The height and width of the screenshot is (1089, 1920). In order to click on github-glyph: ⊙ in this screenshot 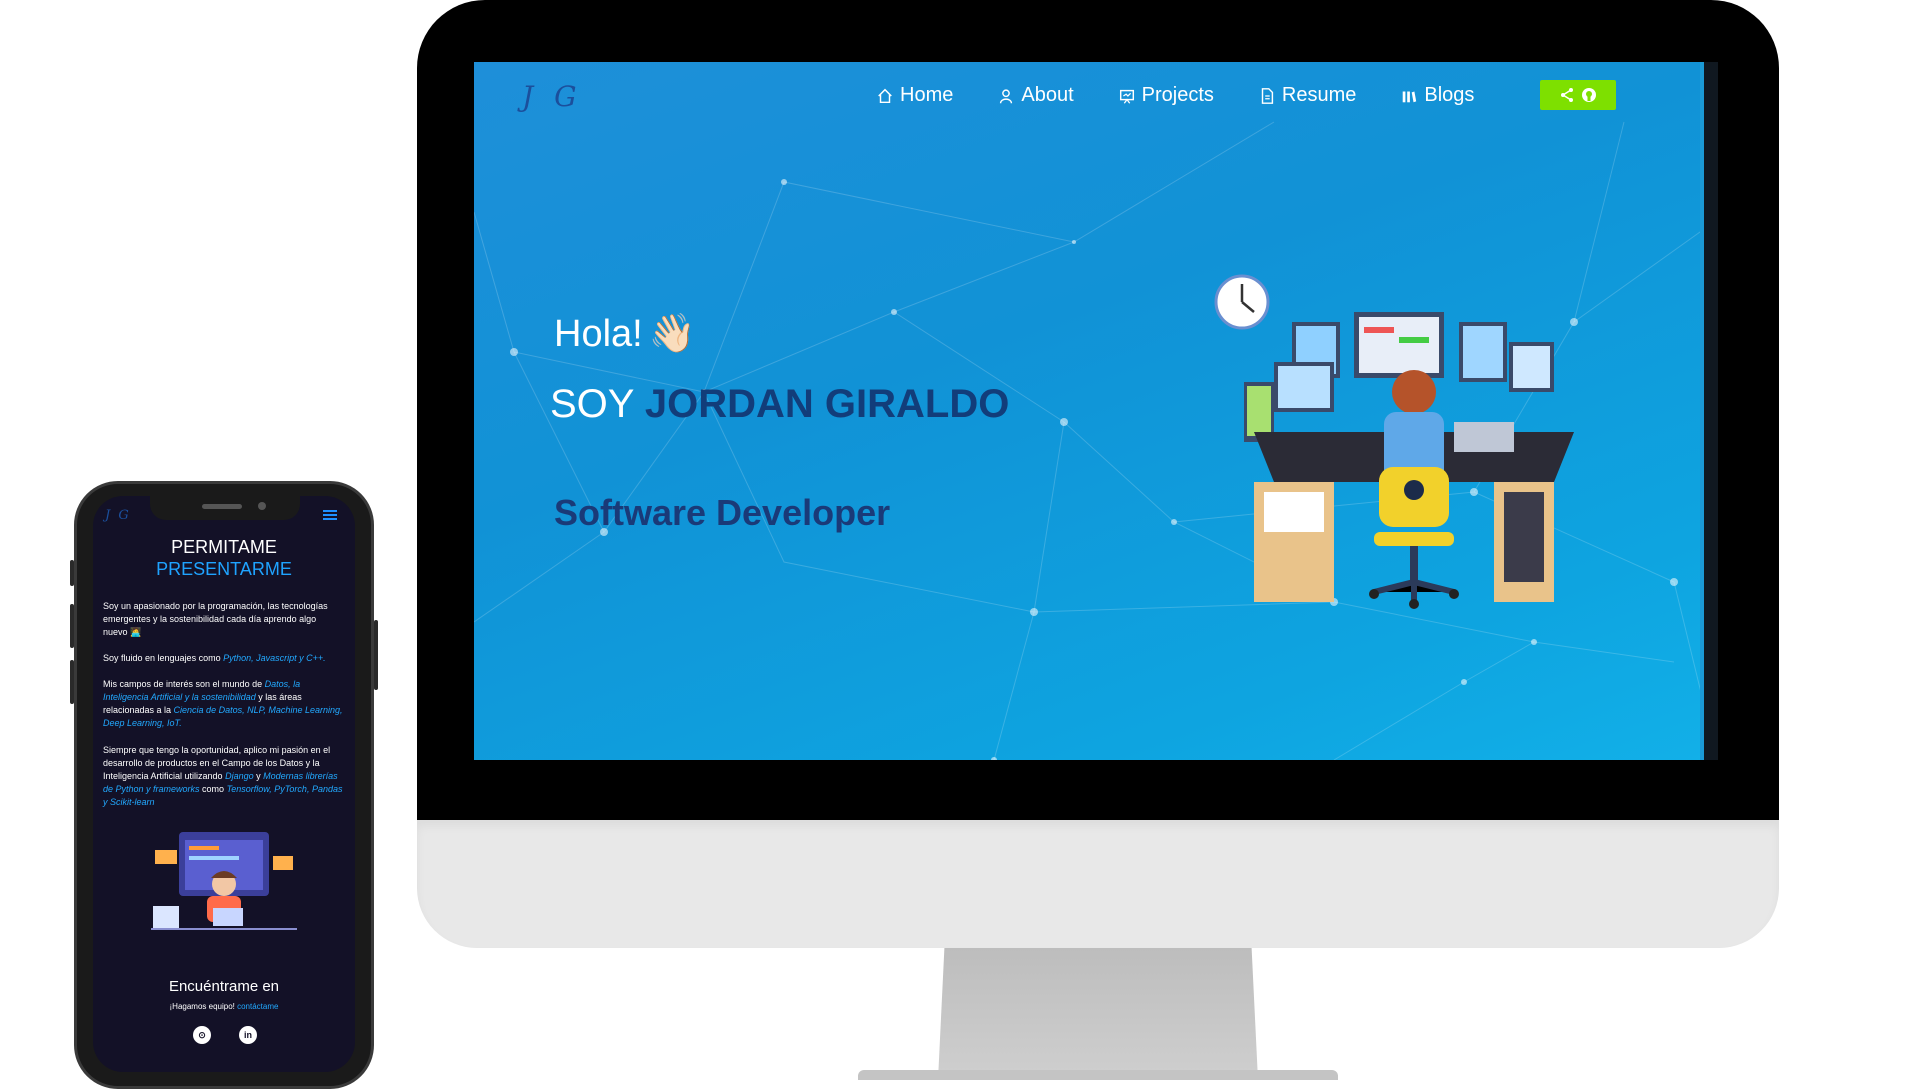, I will do `click(202, 1034)`.